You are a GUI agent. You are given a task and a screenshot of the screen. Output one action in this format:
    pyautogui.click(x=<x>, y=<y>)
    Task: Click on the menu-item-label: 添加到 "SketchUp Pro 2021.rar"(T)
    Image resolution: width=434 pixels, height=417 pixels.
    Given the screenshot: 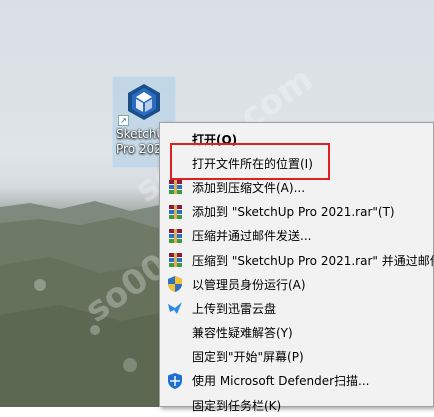 What is the action you would take?
    pyautogui.click(x=293, y=212)
    